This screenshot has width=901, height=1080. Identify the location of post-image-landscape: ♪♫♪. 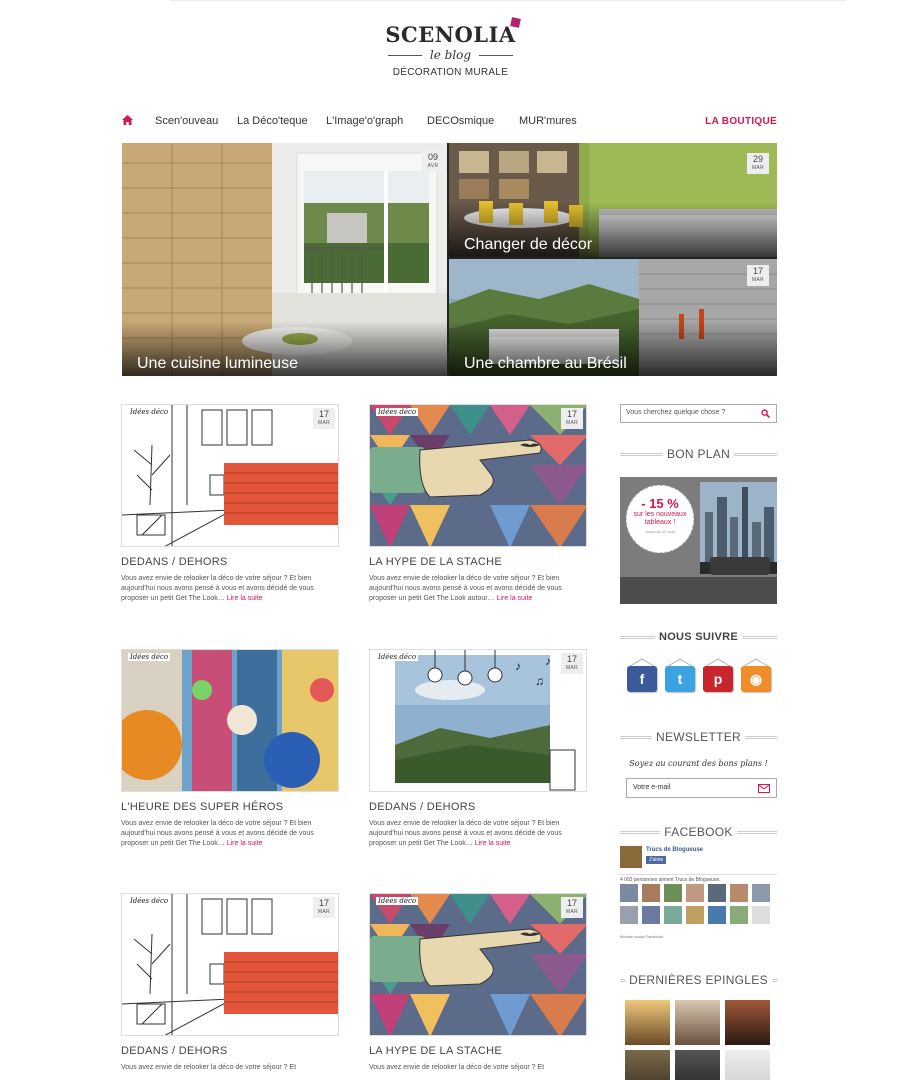
(478, 720).